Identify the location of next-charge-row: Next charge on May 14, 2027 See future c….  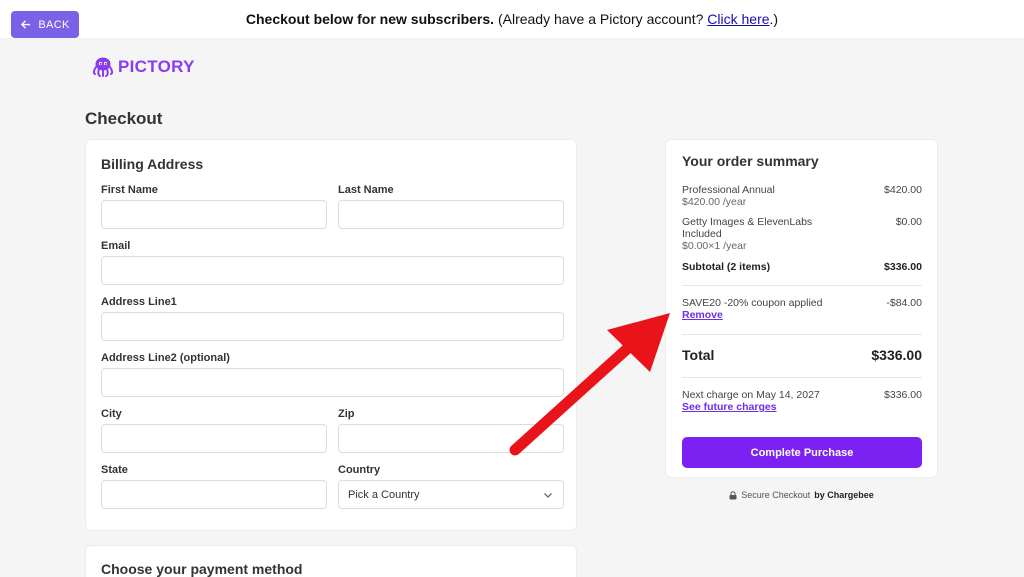
(802, 401).